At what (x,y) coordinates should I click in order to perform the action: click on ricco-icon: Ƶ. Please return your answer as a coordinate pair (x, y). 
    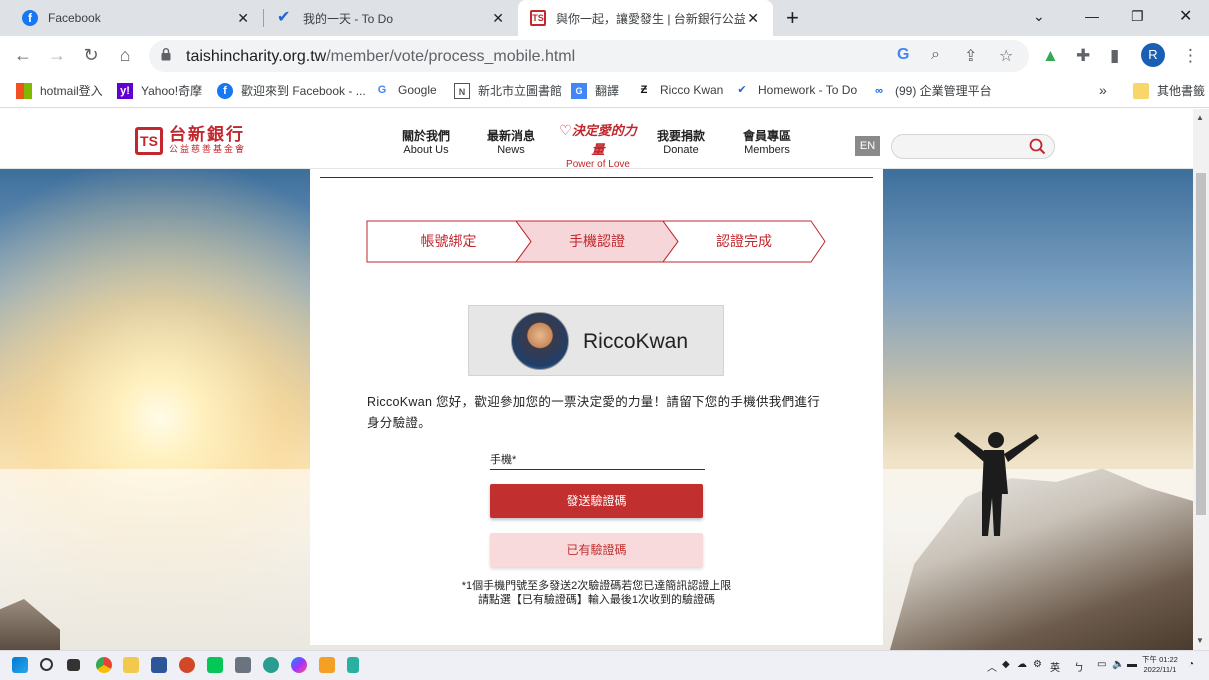
    Looking at the image, I should click on (644, 90).